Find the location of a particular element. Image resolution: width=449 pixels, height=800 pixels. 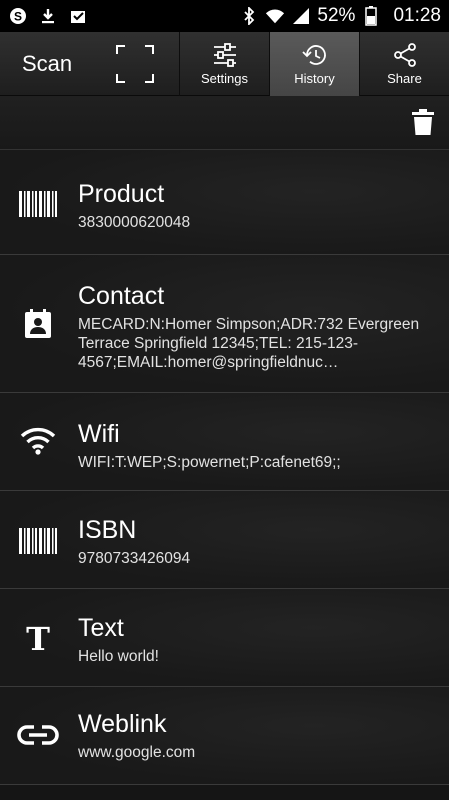

signal-icon is located at coordinates (301, 16).